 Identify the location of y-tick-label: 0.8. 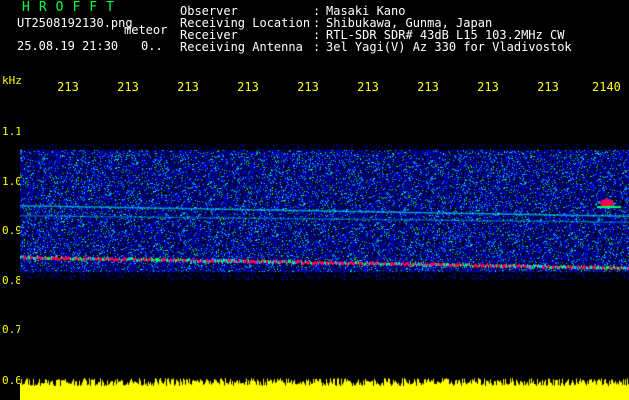
(12, 280).